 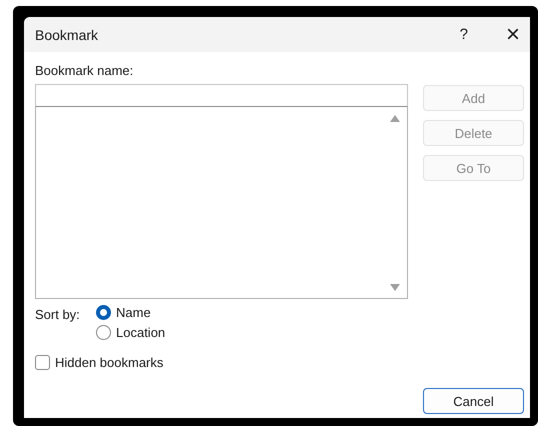 I want to click on radio-label: Name, so click(x=133, y=312).